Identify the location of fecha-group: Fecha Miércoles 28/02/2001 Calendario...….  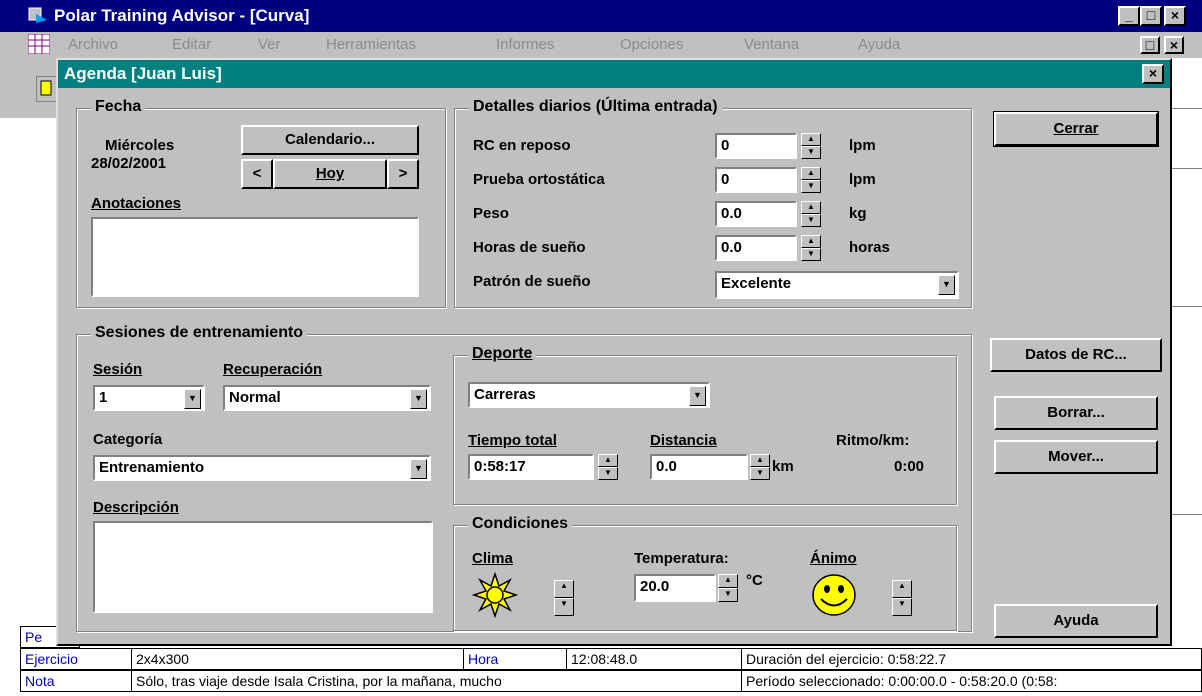
(261, 203).